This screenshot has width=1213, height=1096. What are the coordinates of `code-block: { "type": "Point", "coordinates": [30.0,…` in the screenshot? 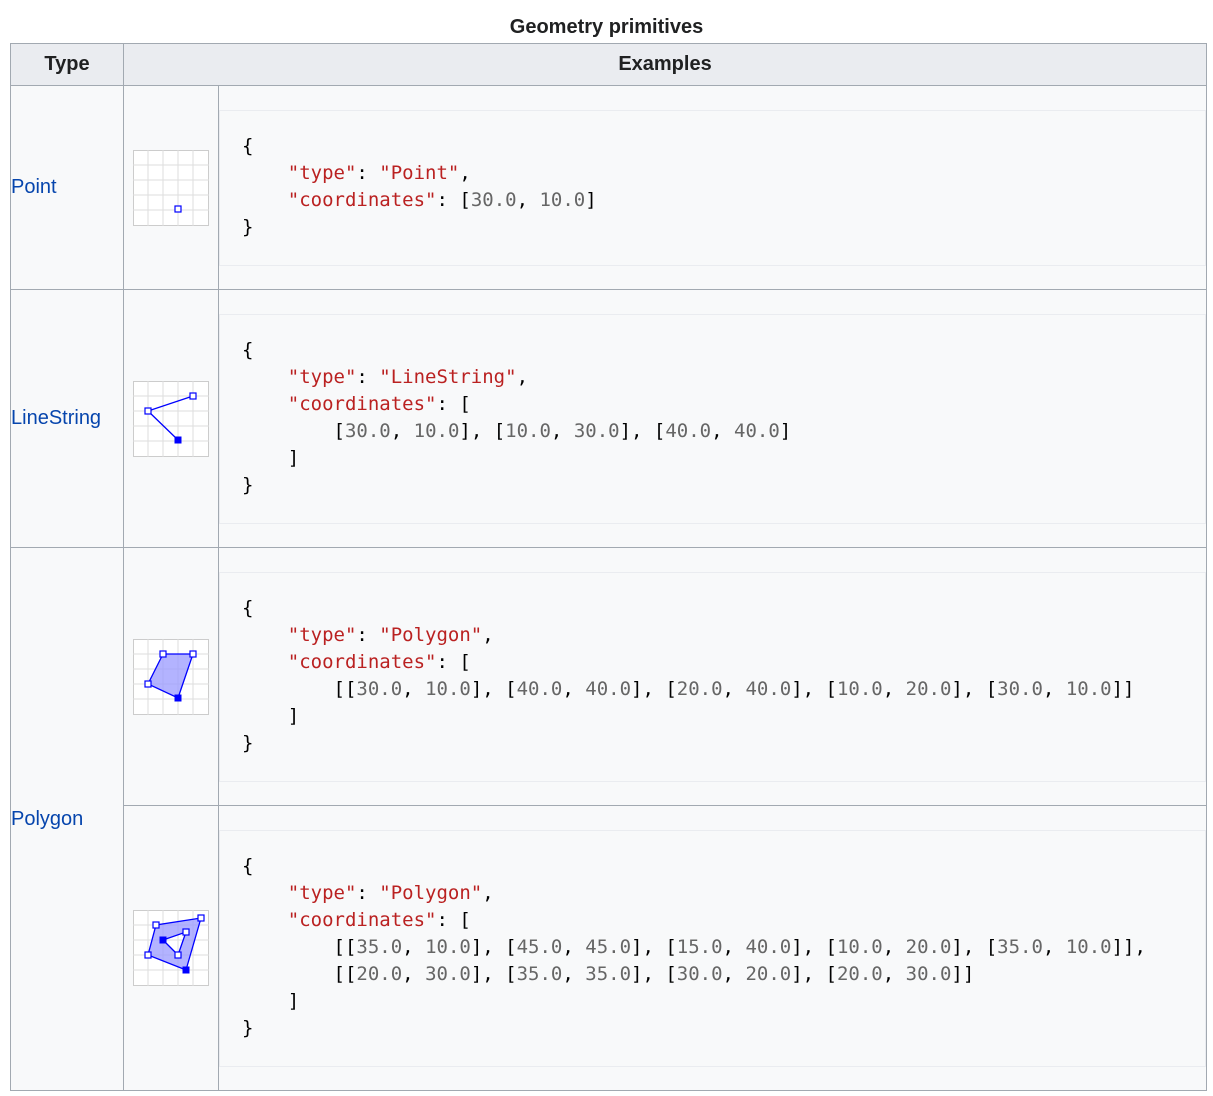 It's located at (713, 187).